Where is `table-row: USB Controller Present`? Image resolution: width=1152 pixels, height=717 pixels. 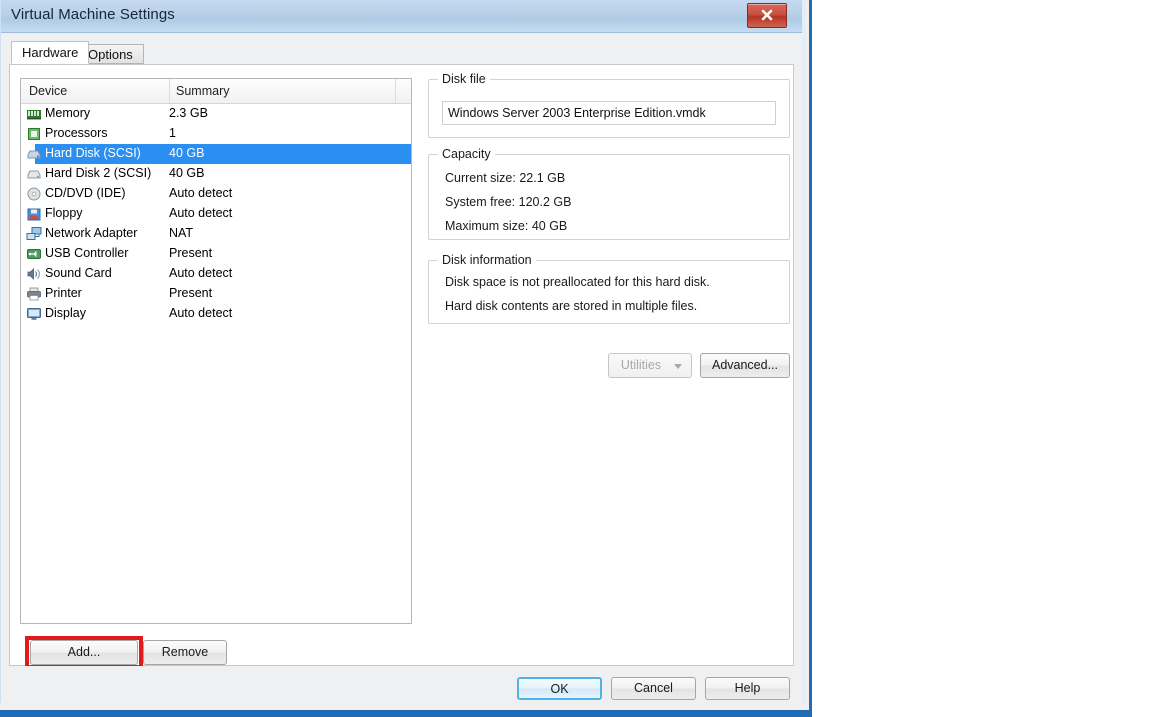
table-row: USB Controller Present is located at coordinates (216, 254).